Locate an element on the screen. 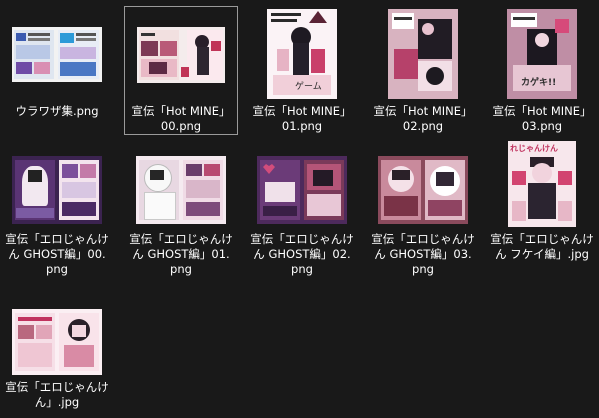 The width and height of the screenshot is (599, 418). file-tile: 宣伝「エロじゃんけん GHOST編」03.png is located at coordinates (423, 213).